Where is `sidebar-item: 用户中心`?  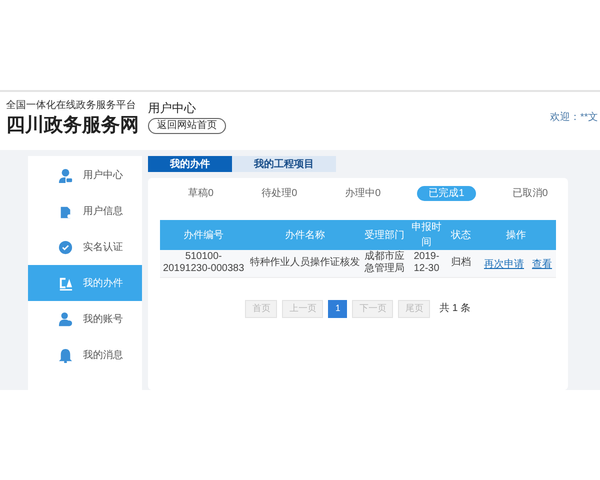
sidebar-item: 用户中心 is located at coordinates (85, 175).